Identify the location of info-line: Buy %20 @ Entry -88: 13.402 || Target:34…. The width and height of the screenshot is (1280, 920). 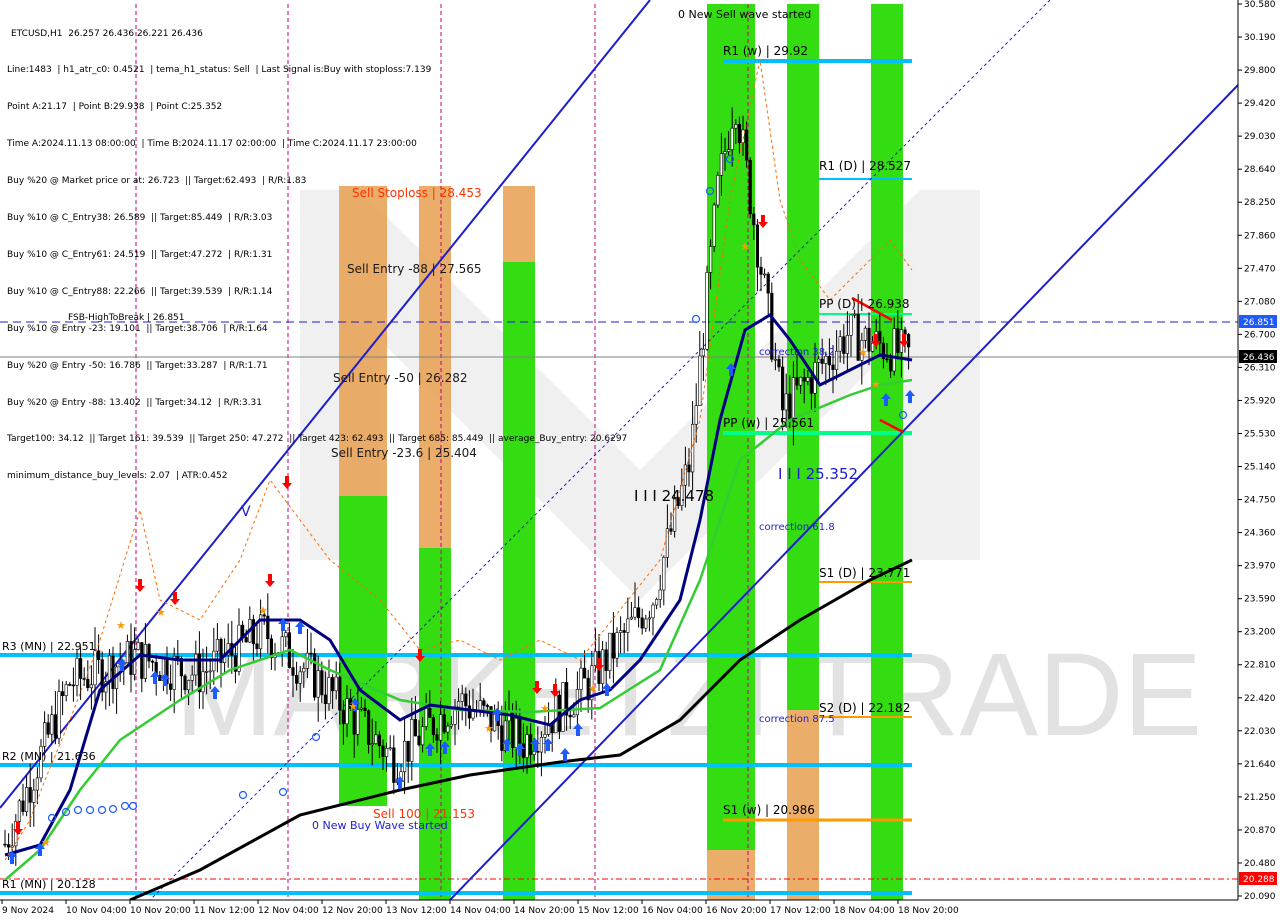
(134, 402).